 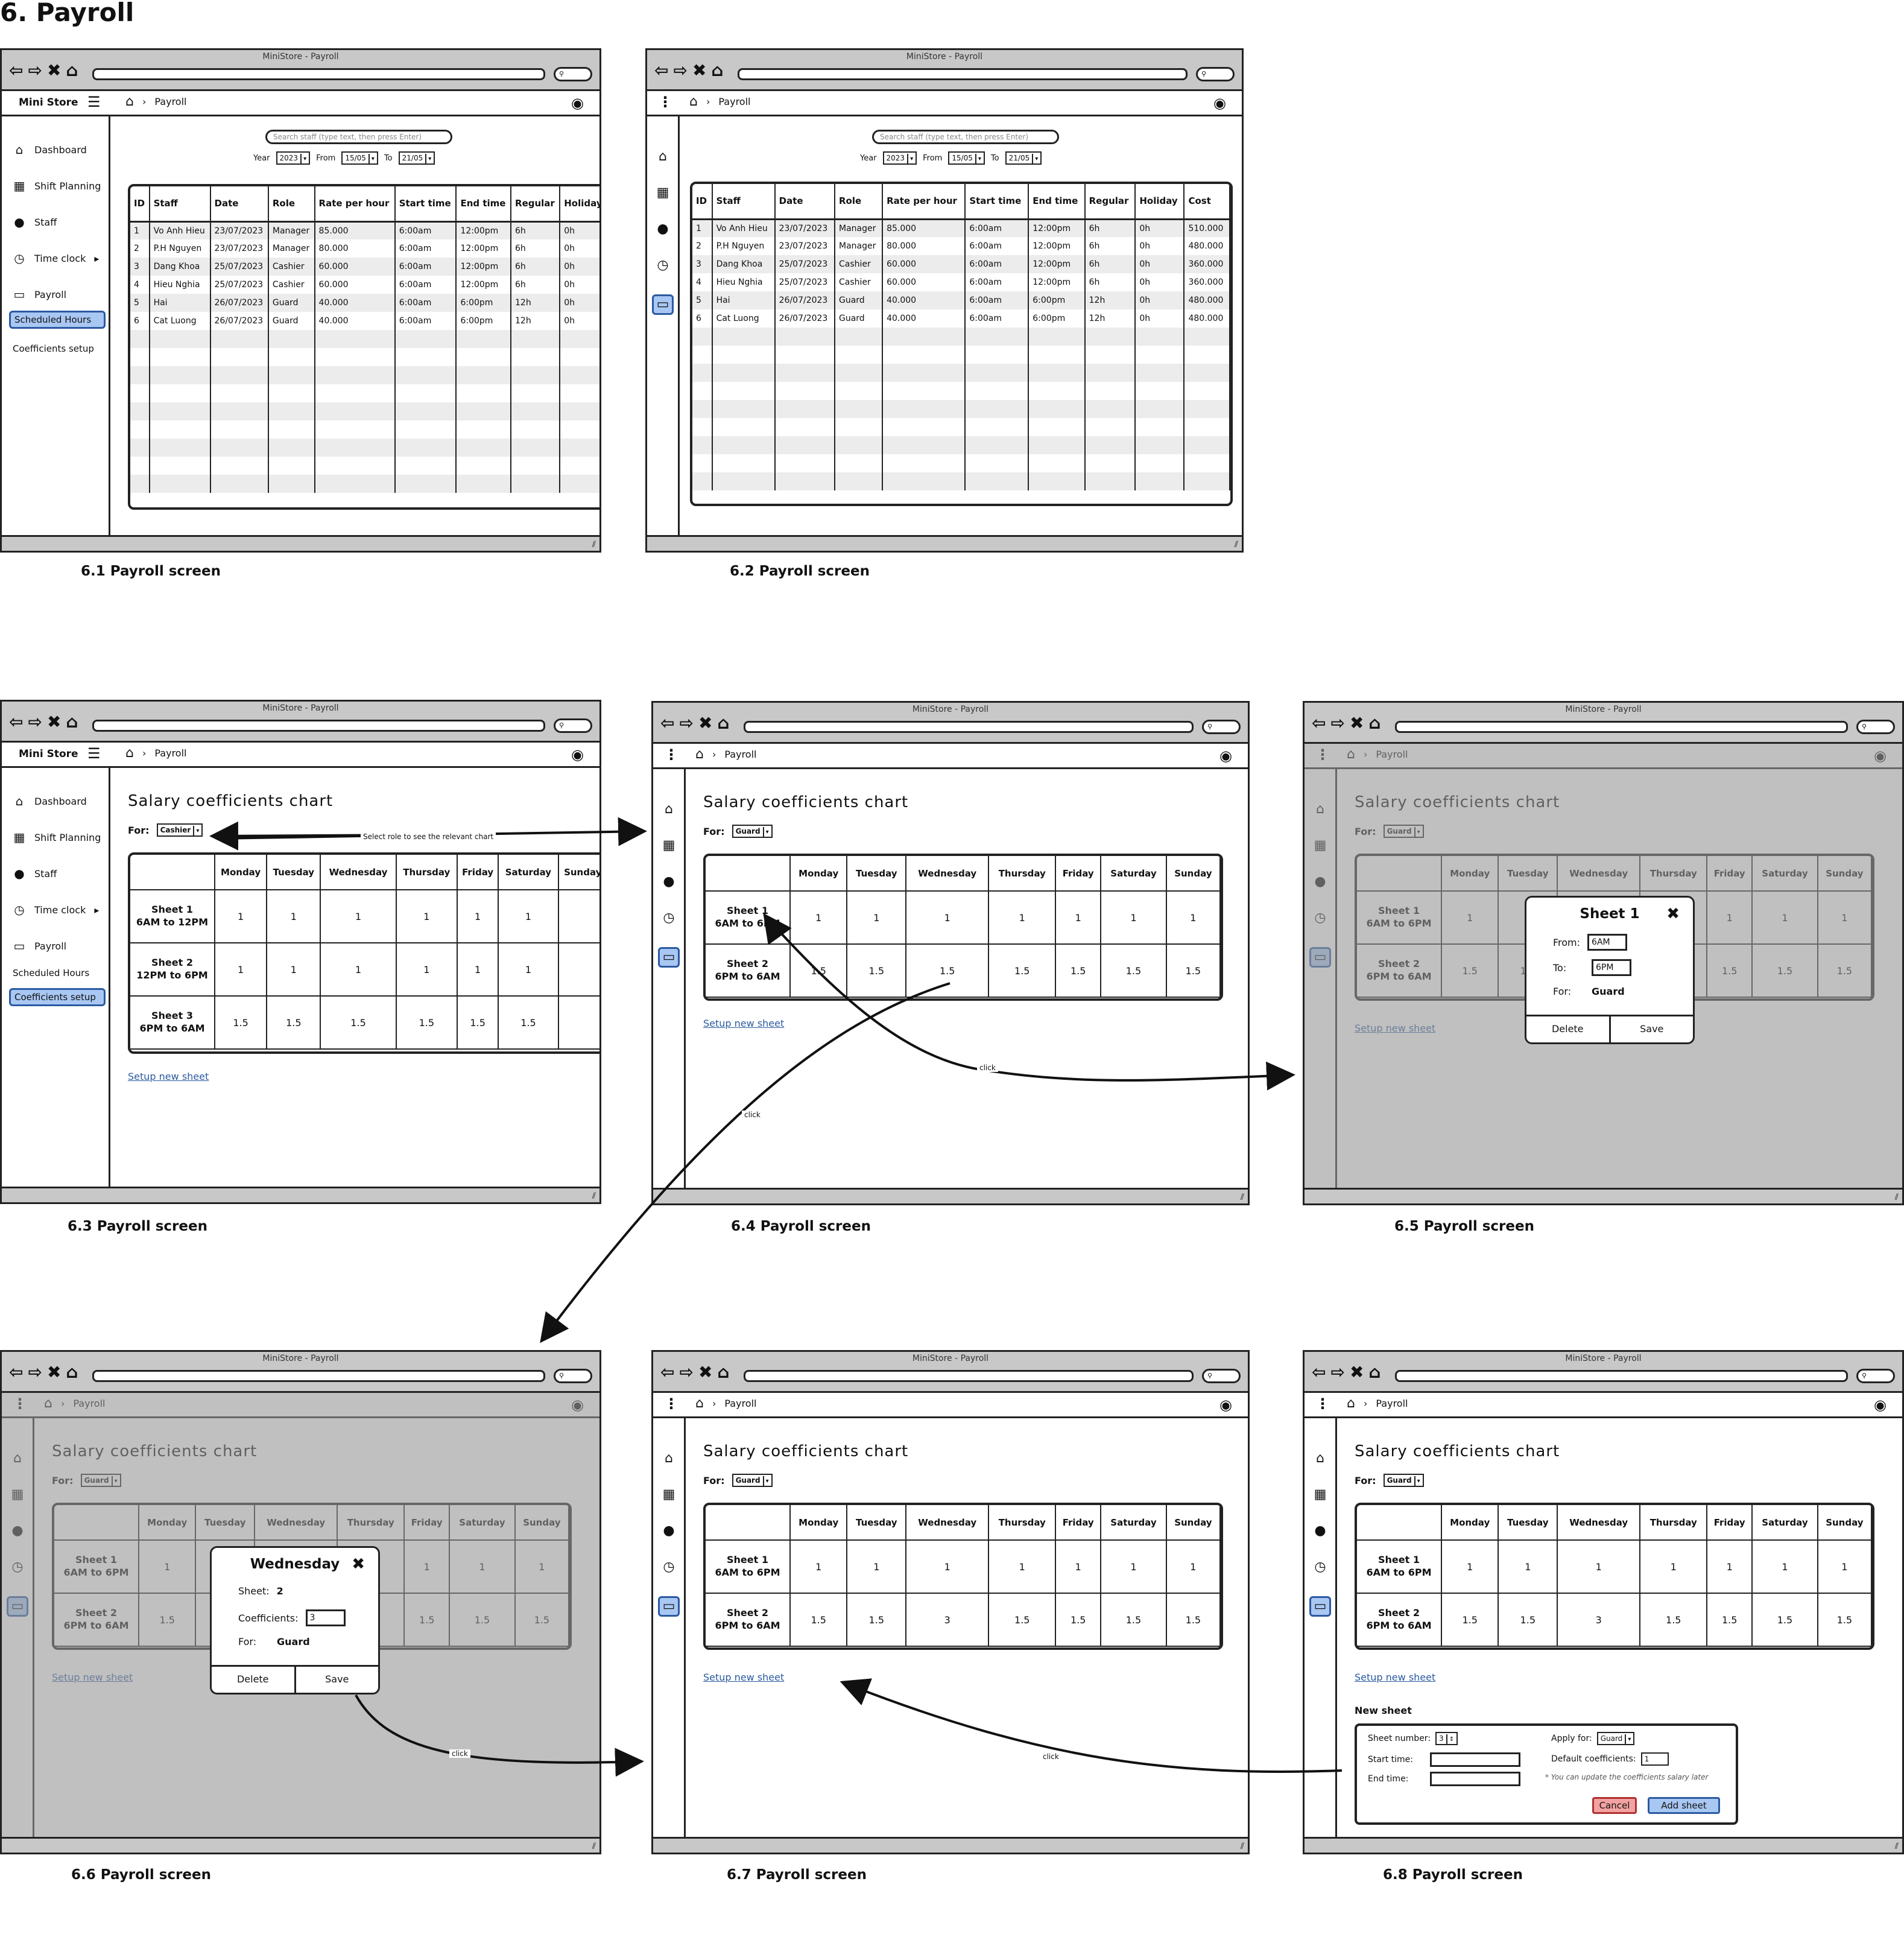 I want to click on sidebar-item-shift: ▦ Shift Planning, so click(x=56, y=837).